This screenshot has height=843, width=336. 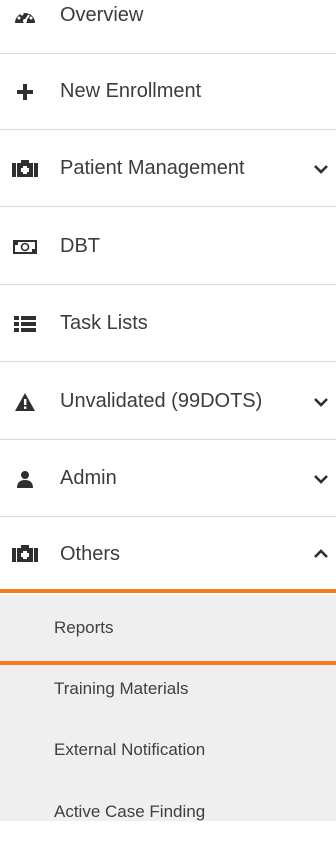 I want to click on sidebar-item-unvalidated: Unvalidated (99DOTS), so click(x=168, y=402).